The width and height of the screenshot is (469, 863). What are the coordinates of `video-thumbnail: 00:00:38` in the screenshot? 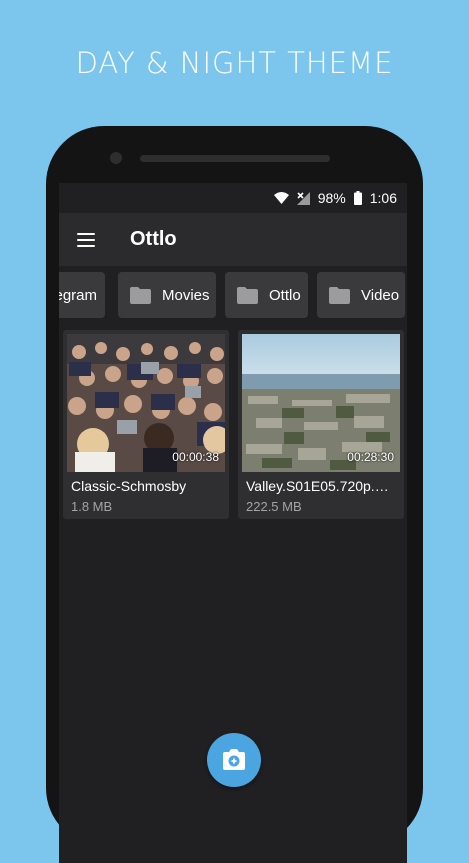 It's located at (146, 403).